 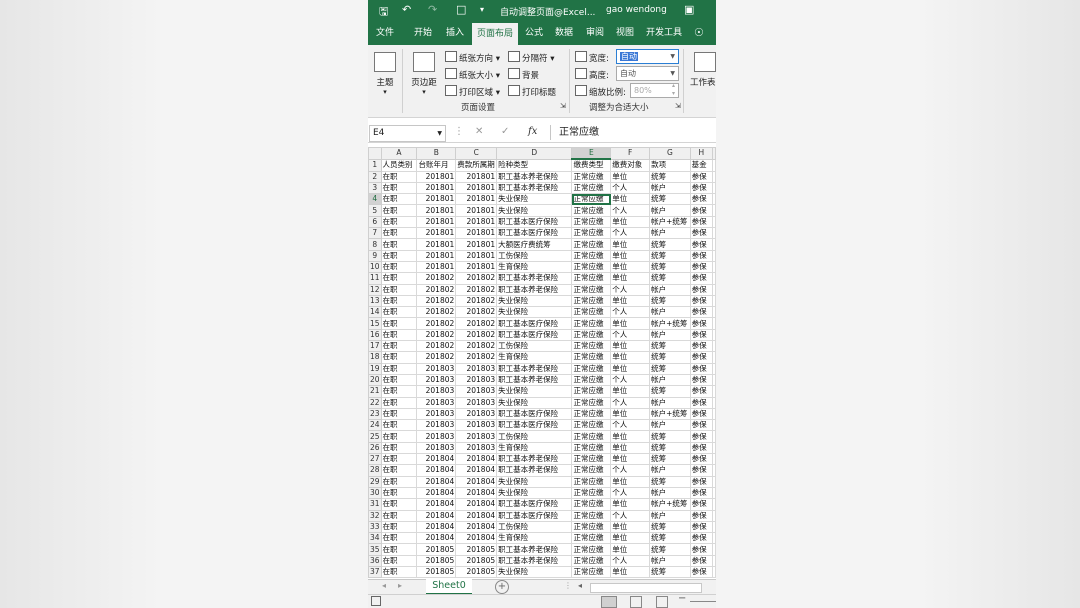 I want to click on ribbon-display-icon: ▣, so click(x=689, y=9).